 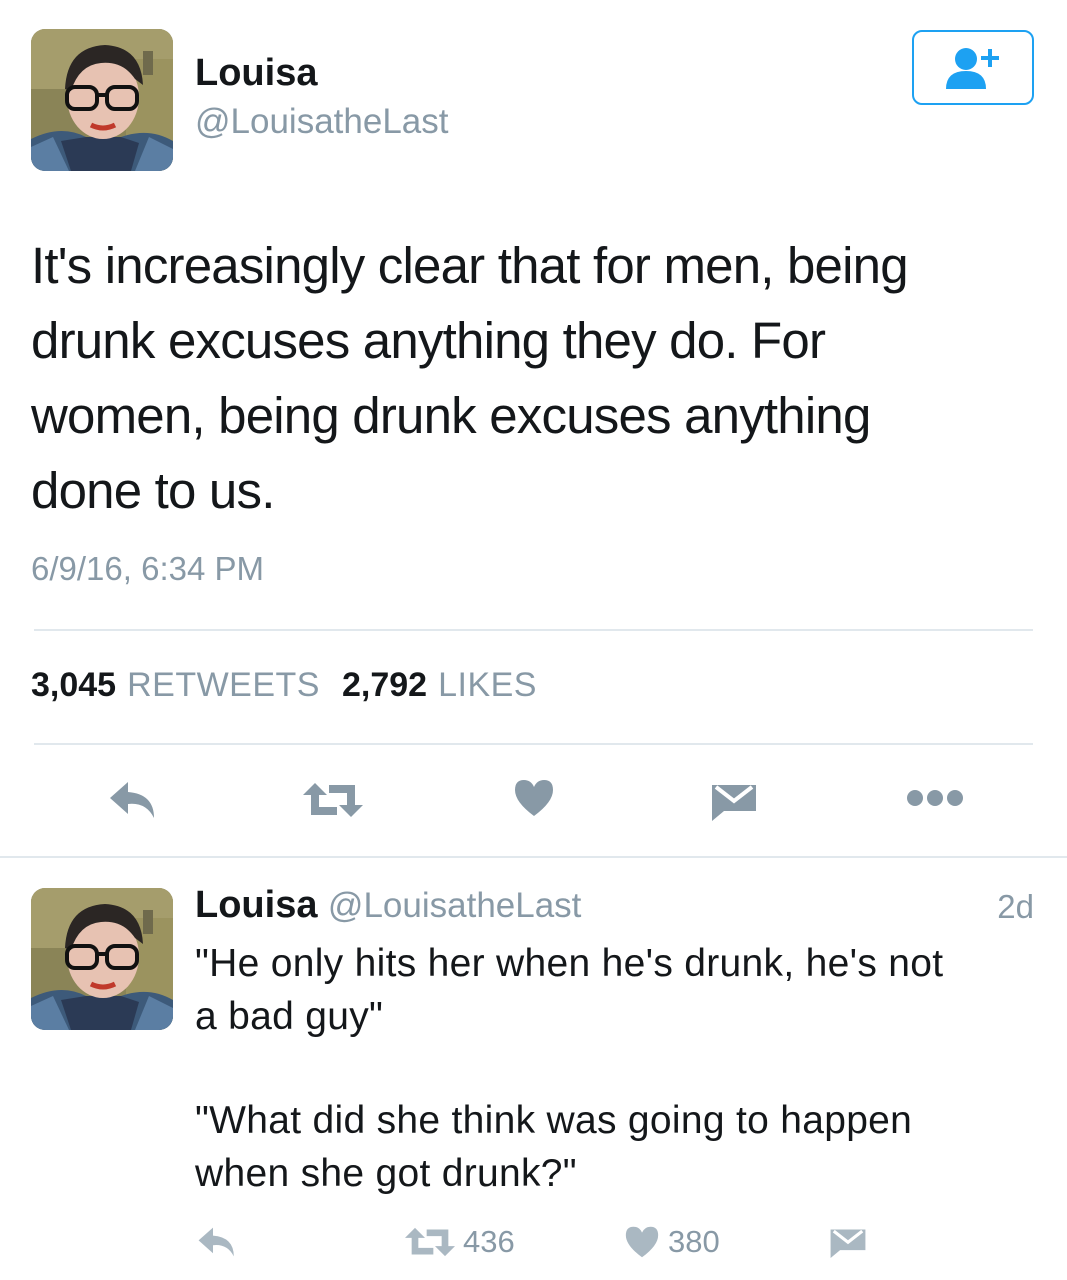 I want to click on follow-button, so click(x=973, y=67).